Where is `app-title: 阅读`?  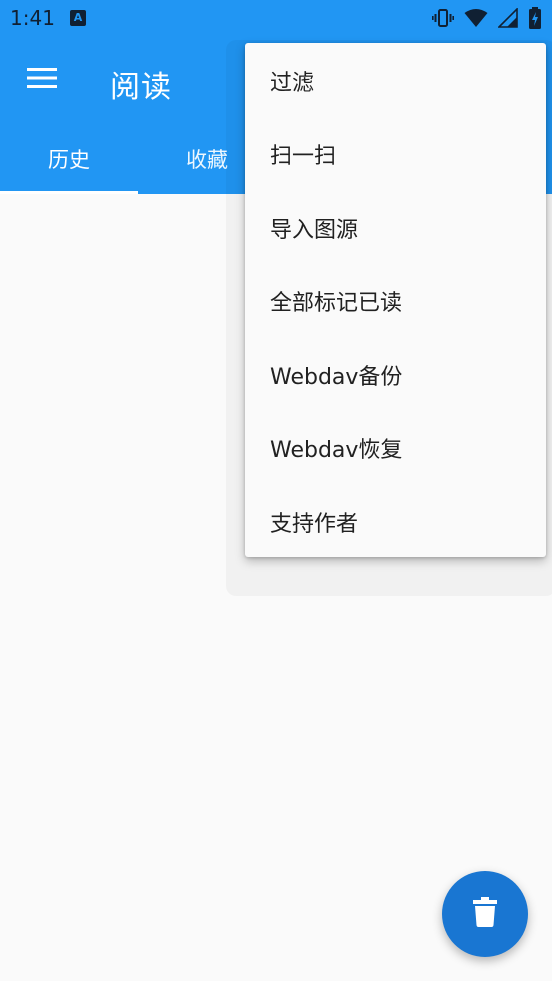 app-title: 阅读 is located at coordinates (141, 87).